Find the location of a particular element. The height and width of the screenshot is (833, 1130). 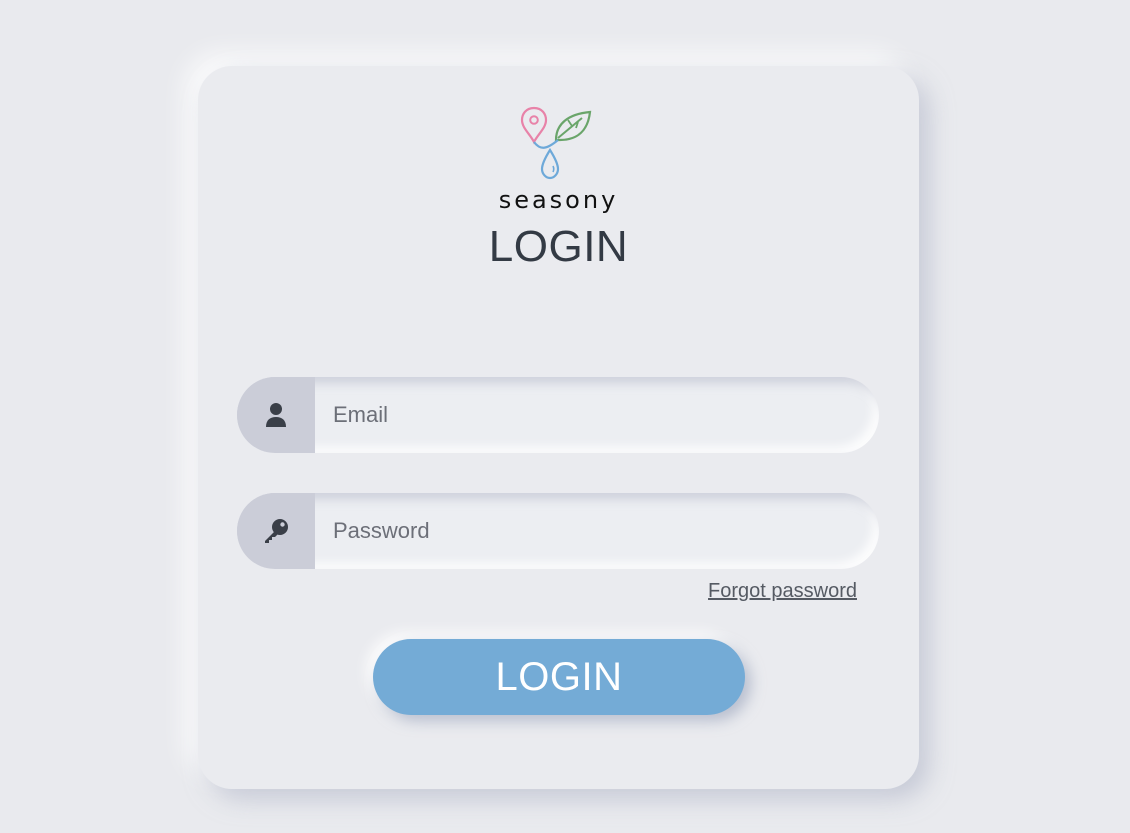

password-icon-box is located at coordinates (276, 531).